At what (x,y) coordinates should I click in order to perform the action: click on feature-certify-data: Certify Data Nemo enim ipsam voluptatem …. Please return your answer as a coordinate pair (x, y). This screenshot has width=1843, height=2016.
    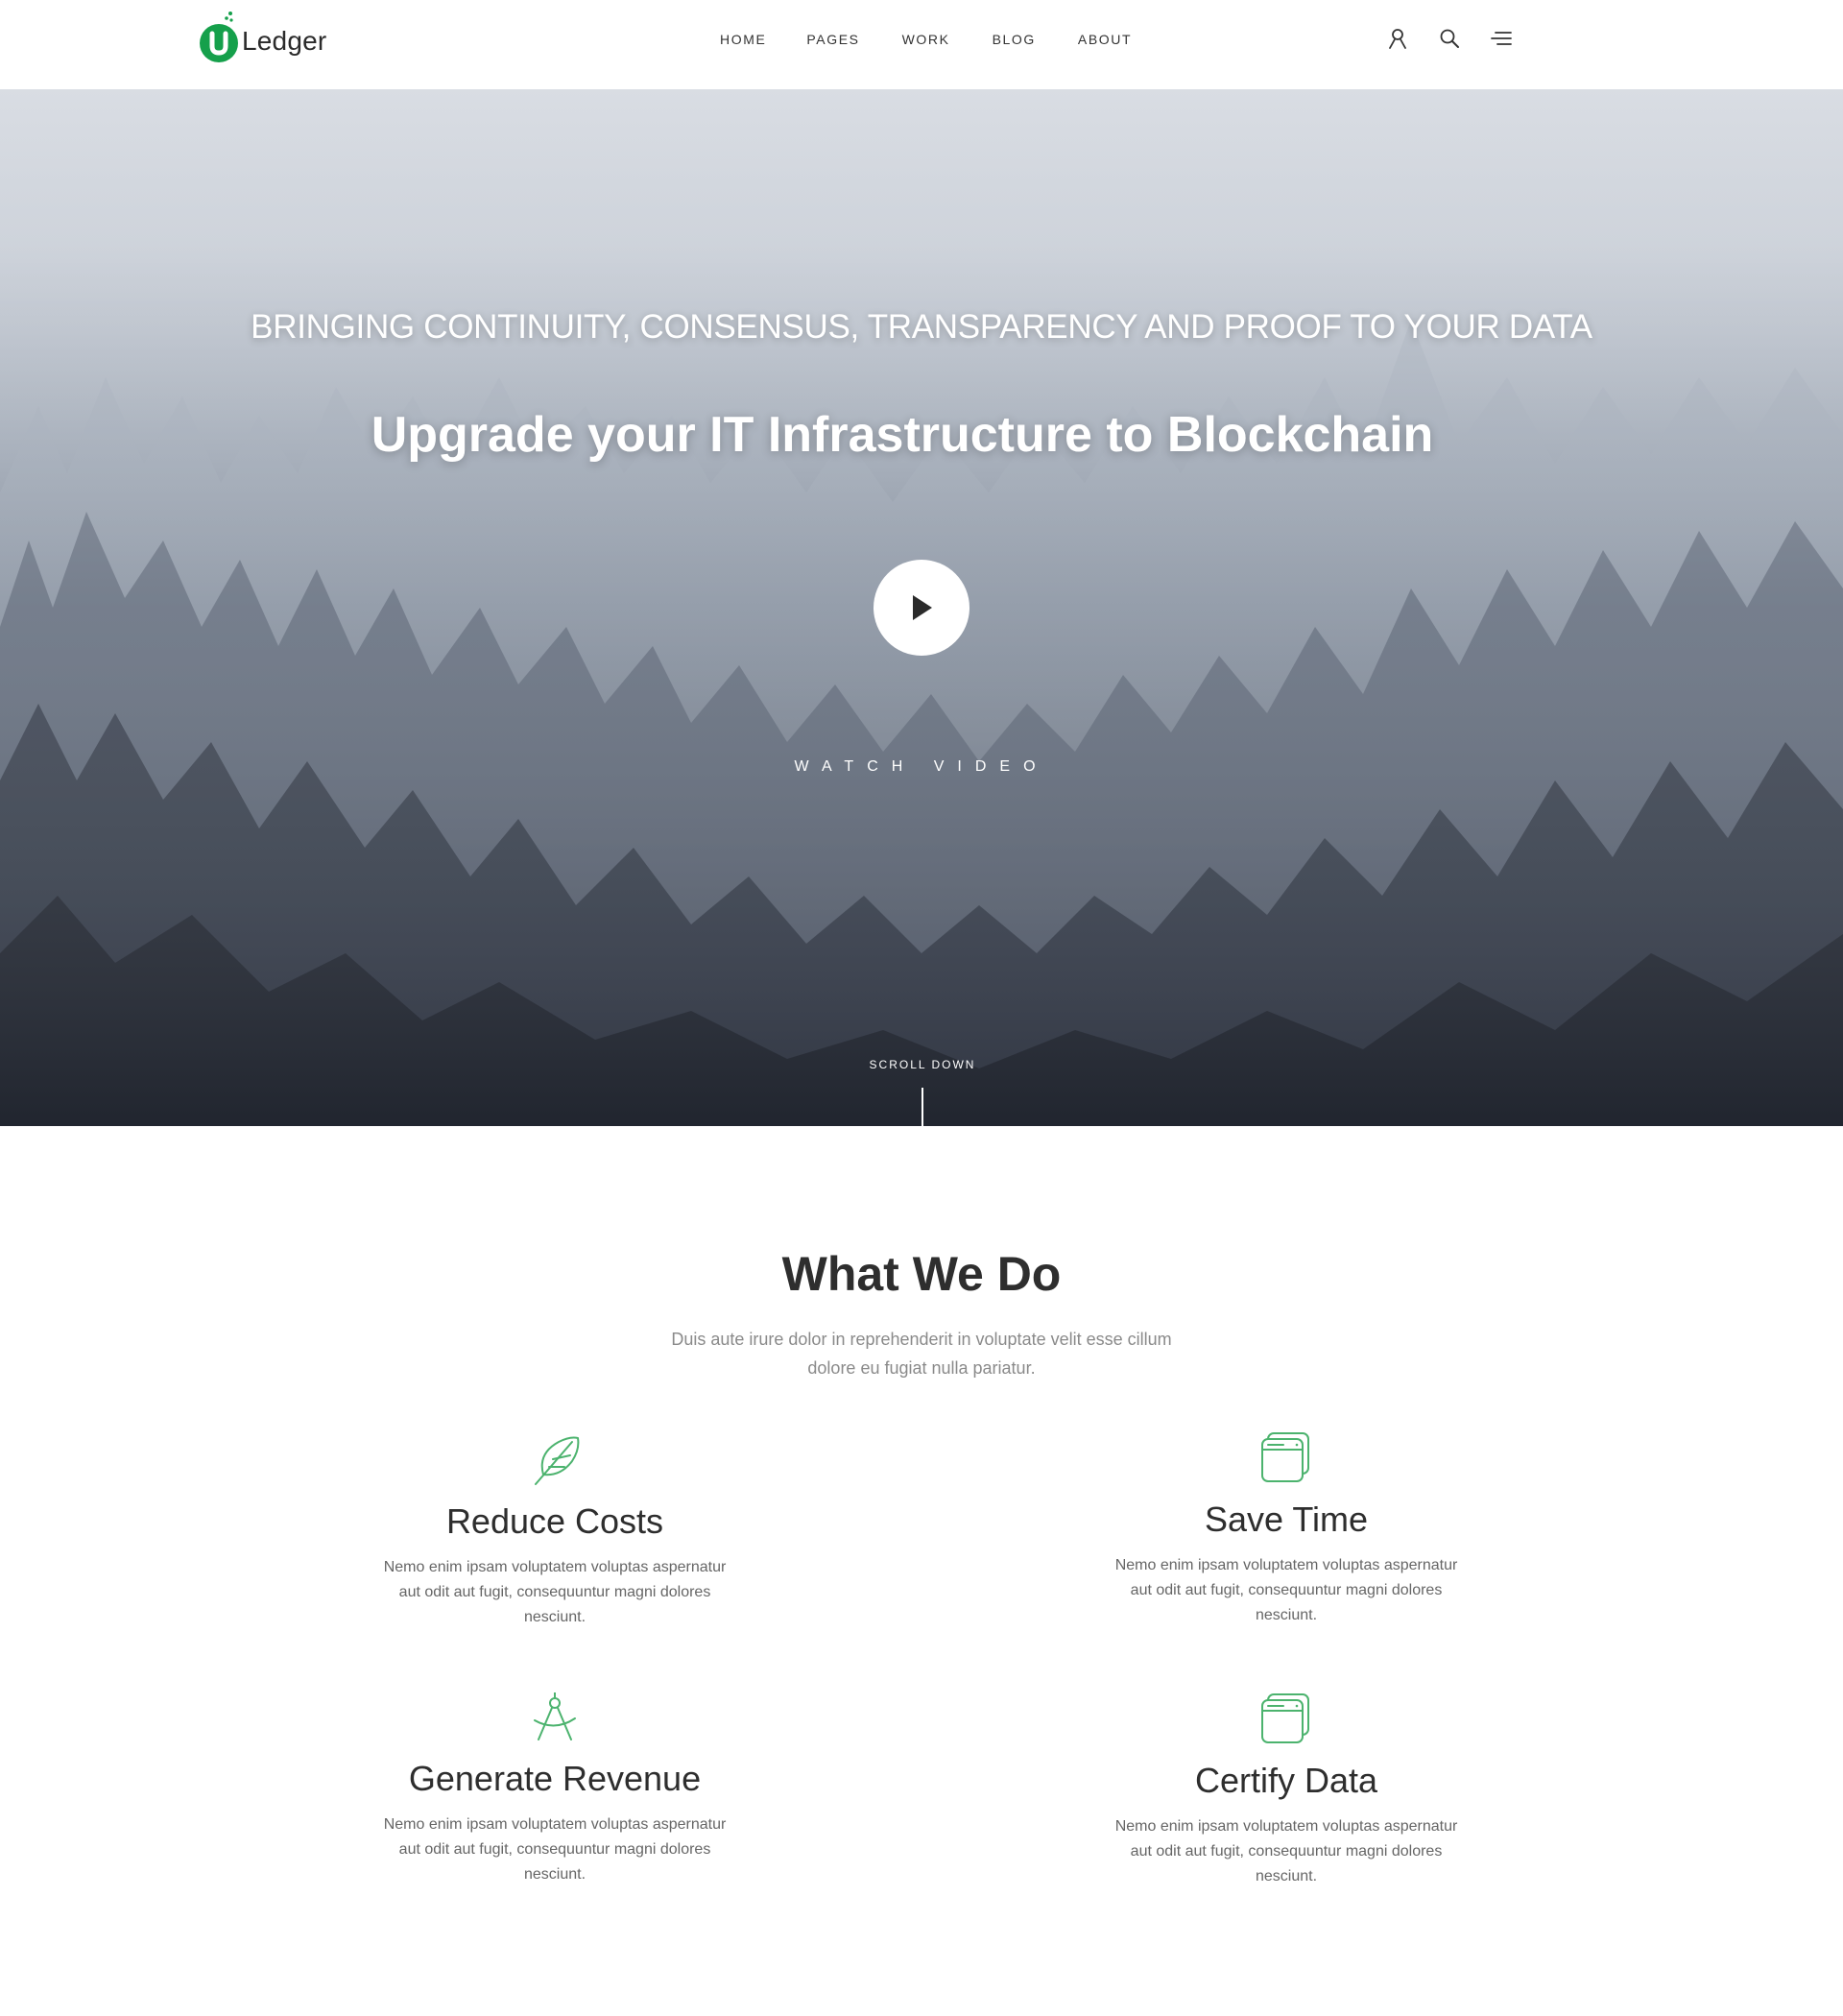
    Looking at the image, I should click on (1286, 1790).